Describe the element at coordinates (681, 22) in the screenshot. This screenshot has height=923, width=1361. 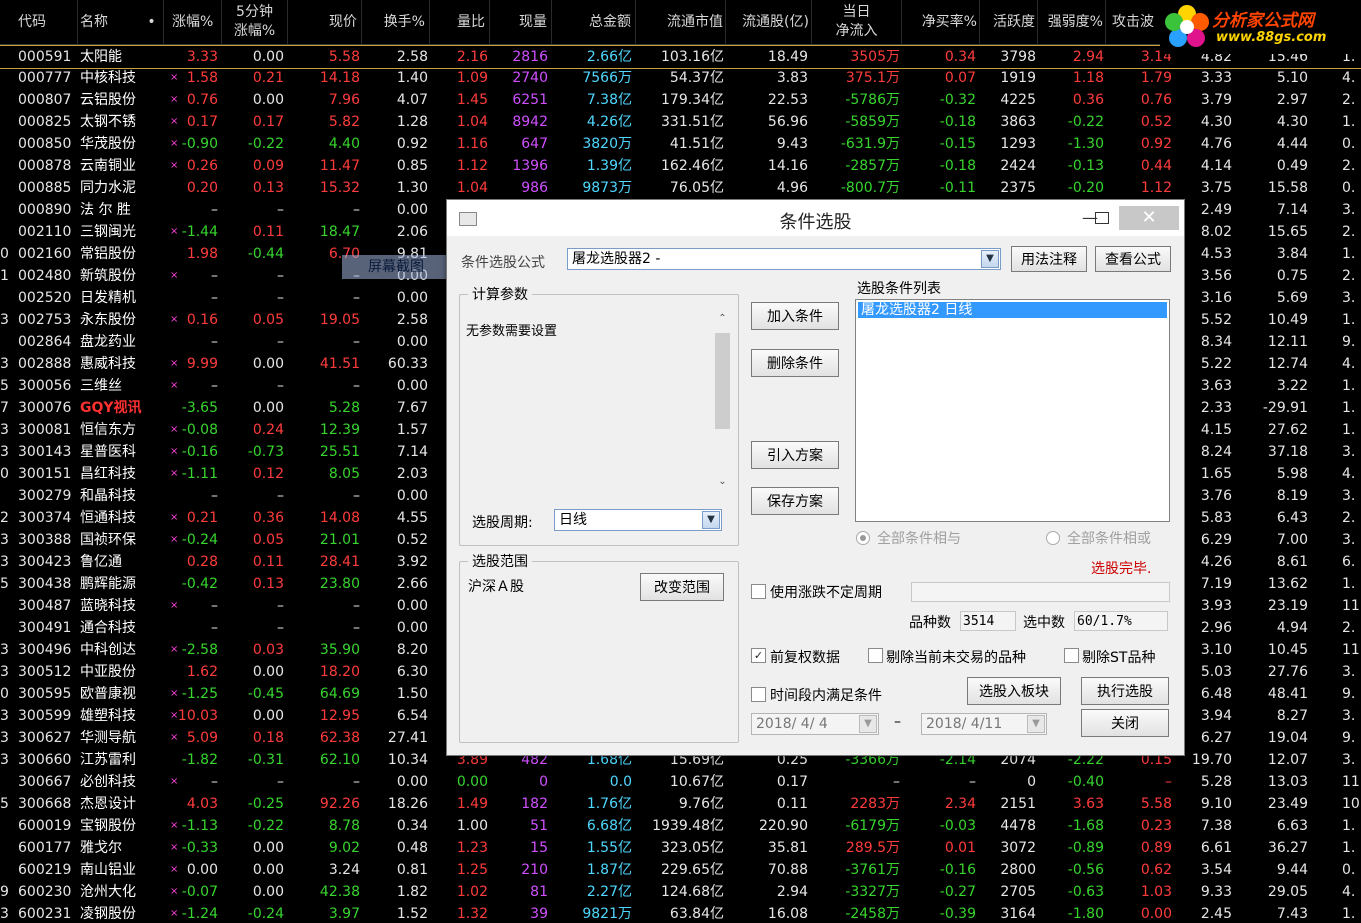
I see `column-header: 流通市值` at that location.